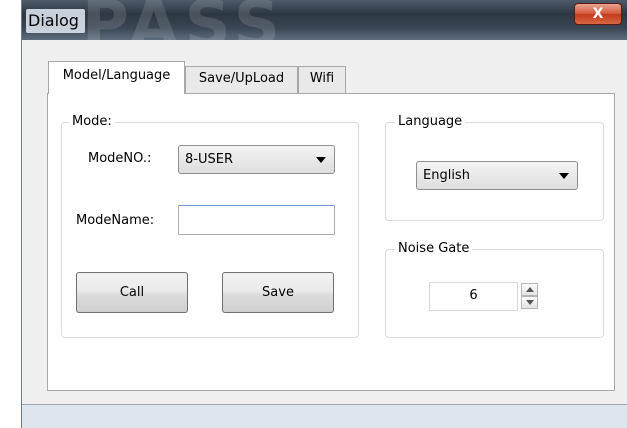 This screenshot has height=428, width=627. I want to click on tab-model-language: Model/Language, so click(116, 77).